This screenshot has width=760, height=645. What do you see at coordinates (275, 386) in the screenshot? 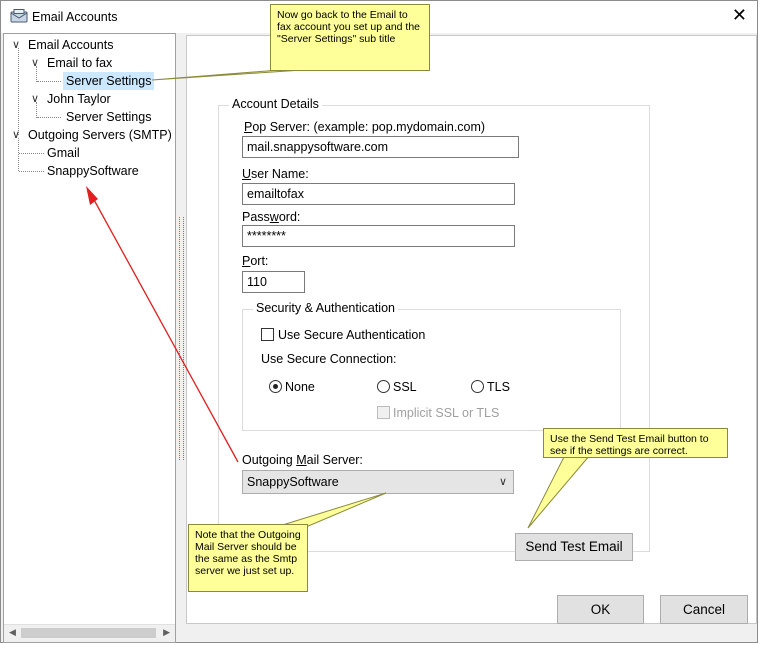
I see `radio-none` at bounding box center [275, 386].